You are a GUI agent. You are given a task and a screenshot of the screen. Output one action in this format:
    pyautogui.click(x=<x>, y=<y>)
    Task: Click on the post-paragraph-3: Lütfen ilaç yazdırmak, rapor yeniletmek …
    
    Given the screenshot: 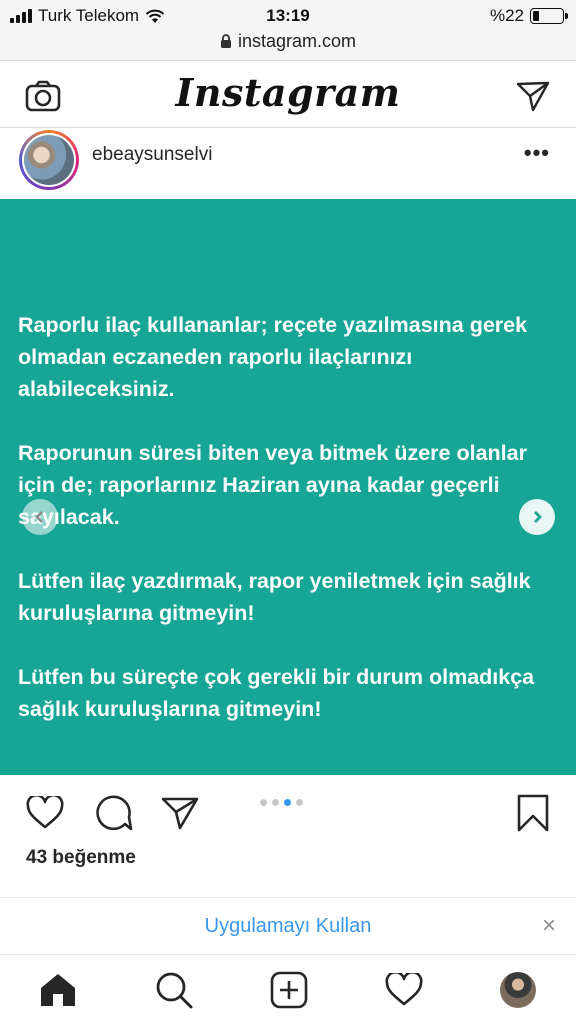 What is the action you would take?
    pyautogui.click(x=274, y=597)
    